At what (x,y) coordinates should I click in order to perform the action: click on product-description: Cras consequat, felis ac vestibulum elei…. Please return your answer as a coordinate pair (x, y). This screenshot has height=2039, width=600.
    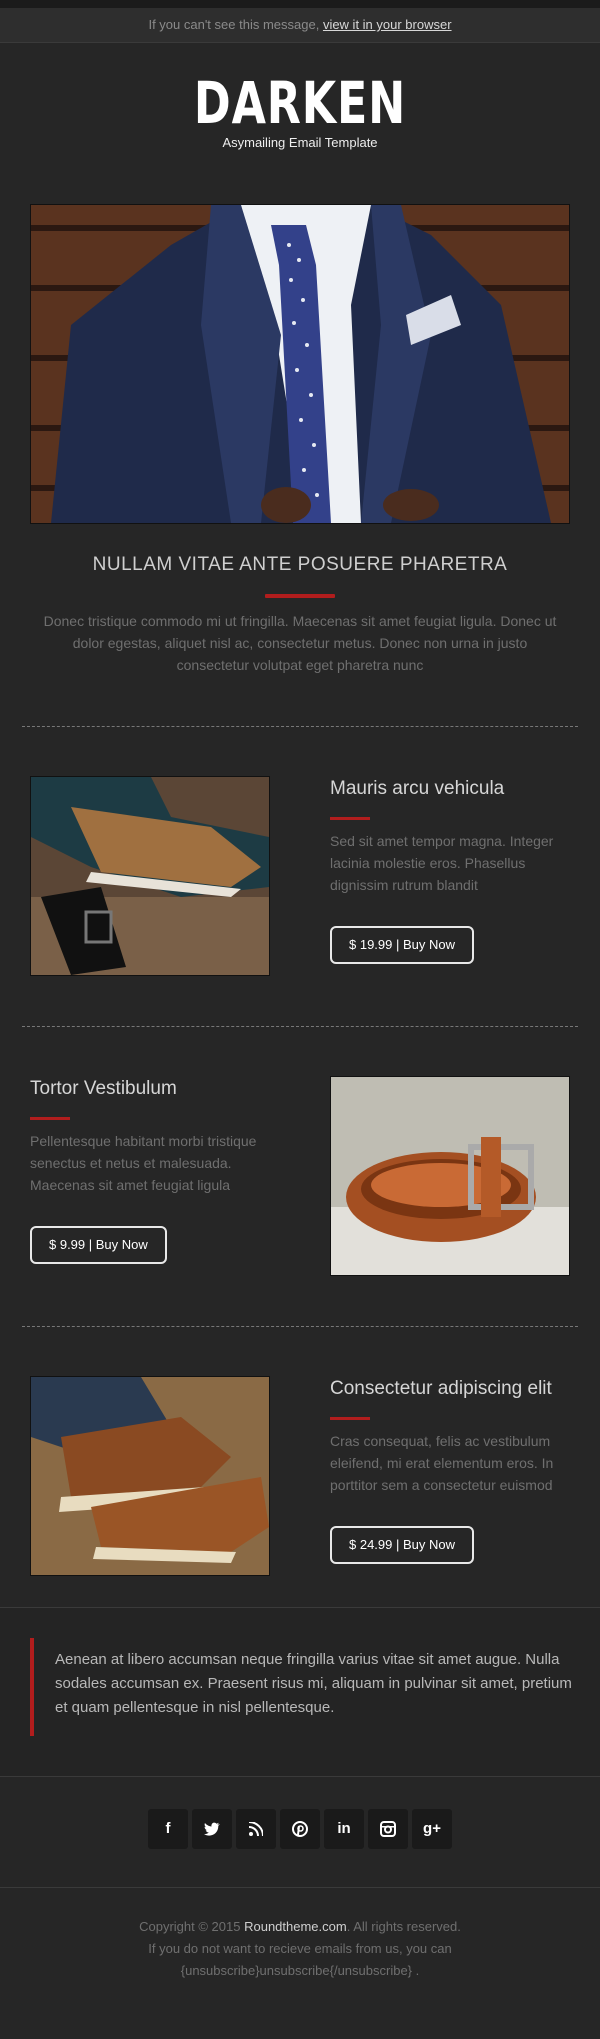
    Looking at the image, I should click on (442, 1463).